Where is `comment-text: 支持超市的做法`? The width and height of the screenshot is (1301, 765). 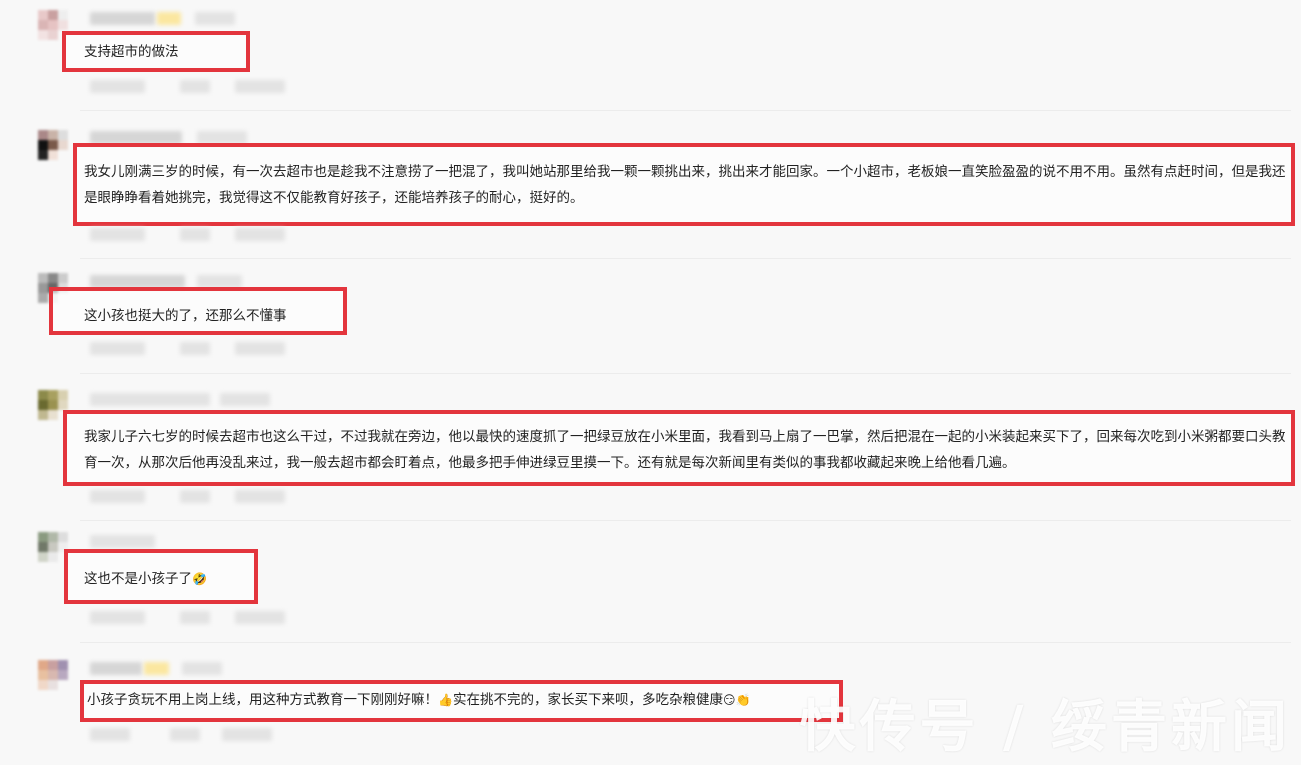
comment-text: 支持超市的做法 is located at coordinates (131, 52).